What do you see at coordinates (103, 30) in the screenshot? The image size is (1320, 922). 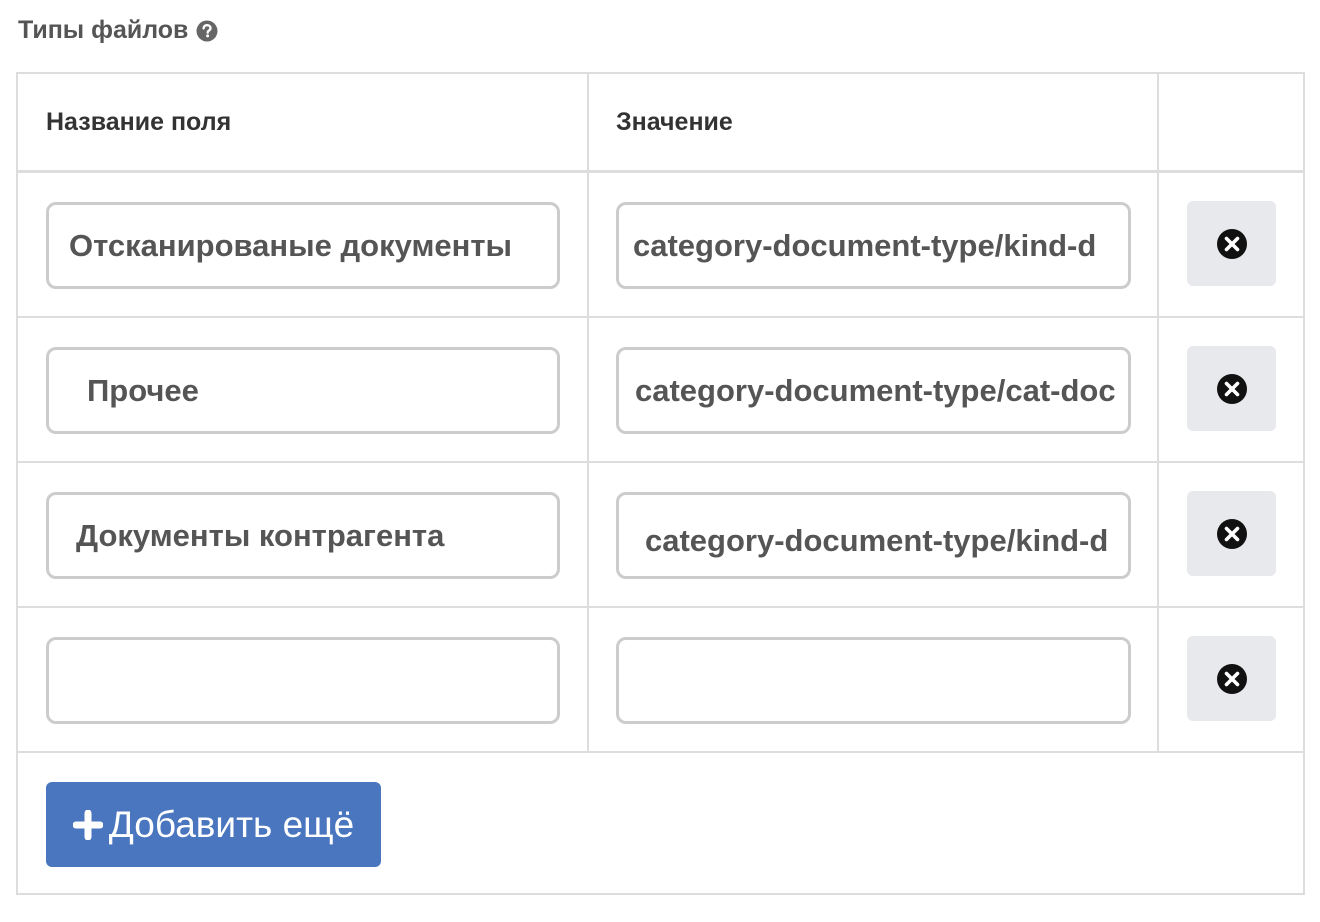 I see `section-title-label: Типы файлов` at bounding box center [103, 30].